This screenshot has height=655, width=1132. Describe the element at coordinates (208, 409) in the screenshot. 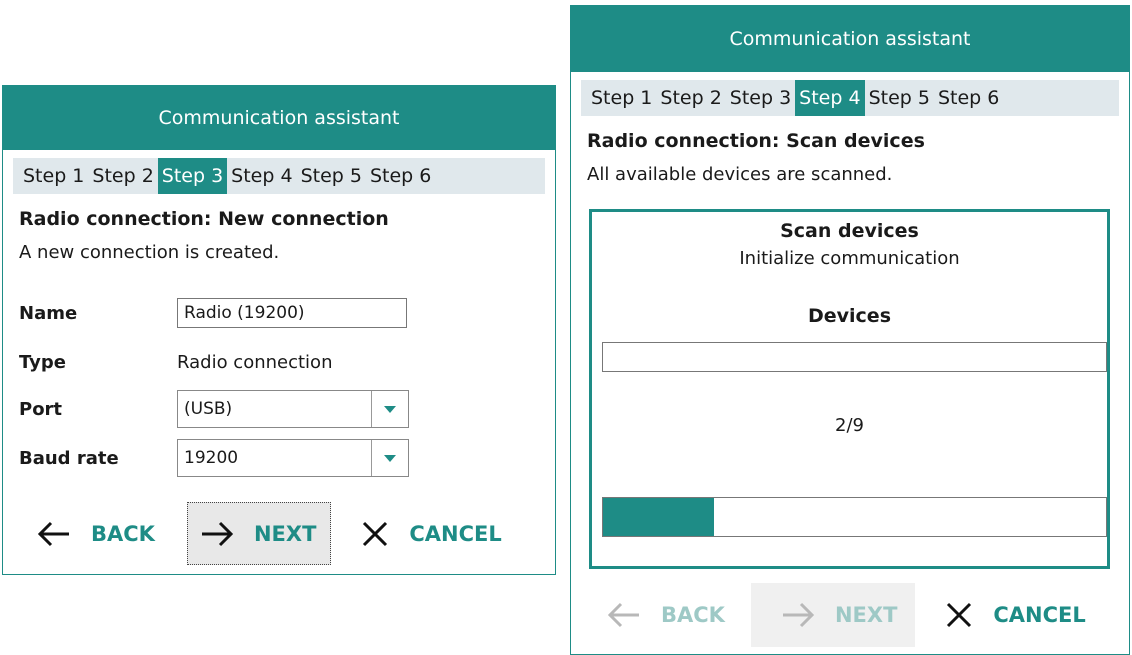

I see `port-select-value: (USB)` at that location.